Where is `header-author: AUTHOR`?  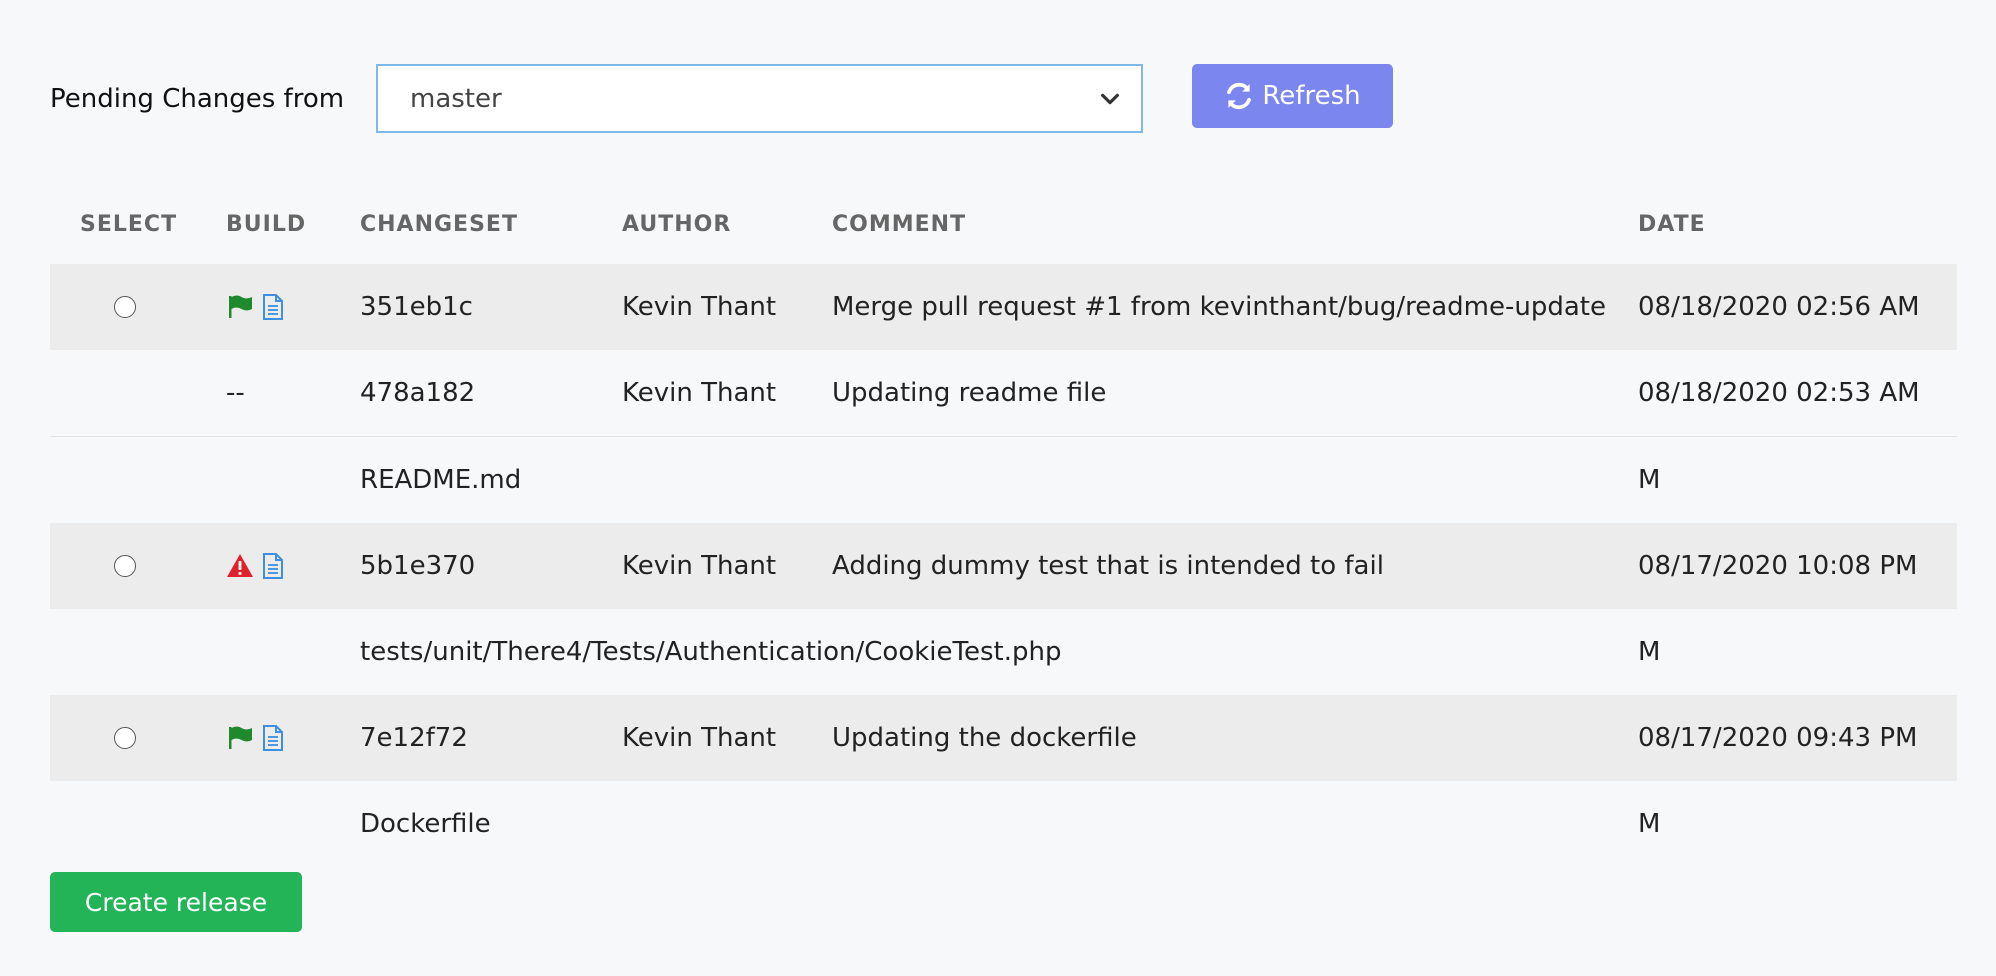
header-author: AUTHOR is located at coordinates (677, 224).